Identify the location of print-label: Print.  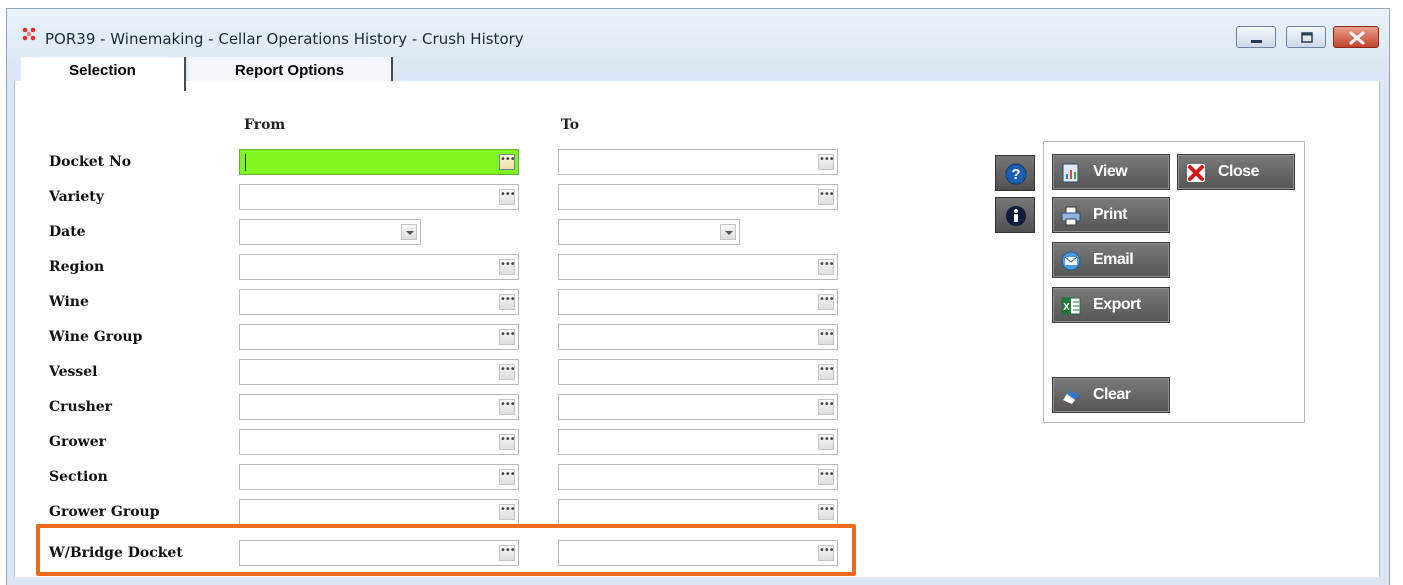
(1110, 214).